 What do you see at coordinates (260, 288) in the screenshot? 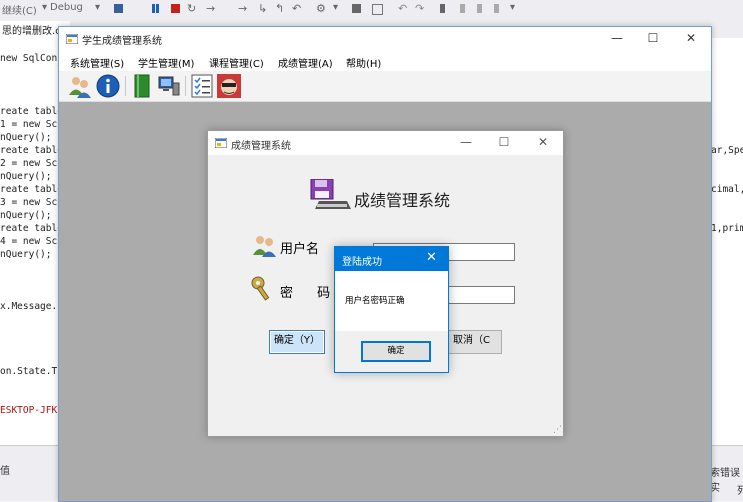
I see `key-icon` at bounding box center [260, 288].